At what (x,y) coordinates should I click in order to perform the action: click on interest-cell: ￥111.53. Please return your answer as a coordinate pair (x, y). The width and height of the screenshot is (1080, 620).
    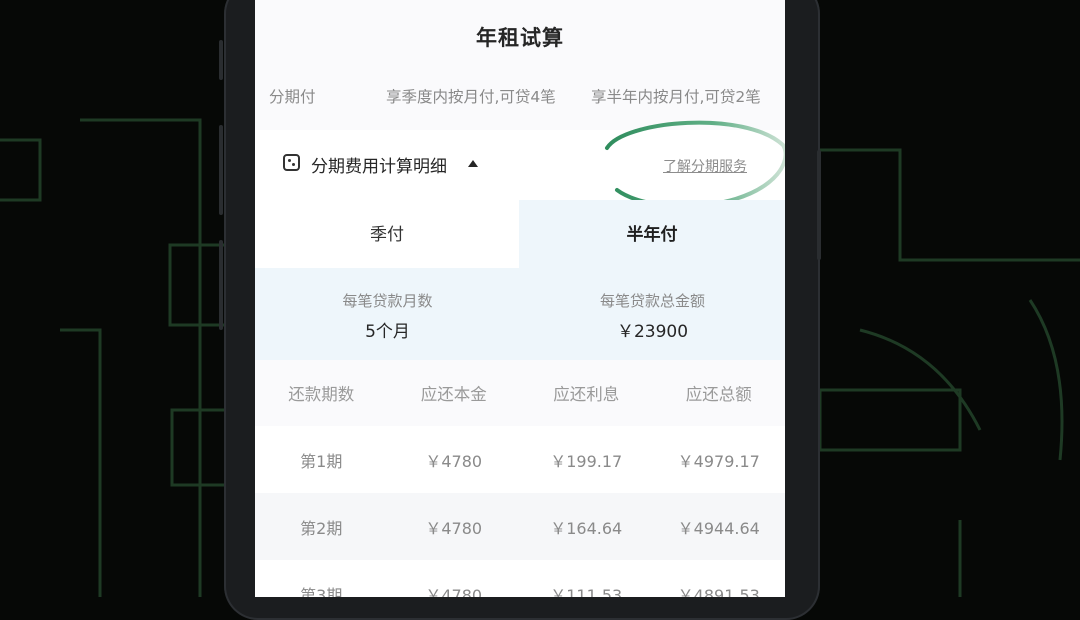
    Looking at the image, I should click on (586, 591).